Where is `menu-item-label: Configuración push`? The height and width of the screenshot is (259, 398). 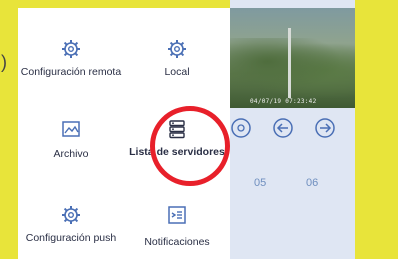 menu-item-label: Configuración push is located at coordinates (71, 238).